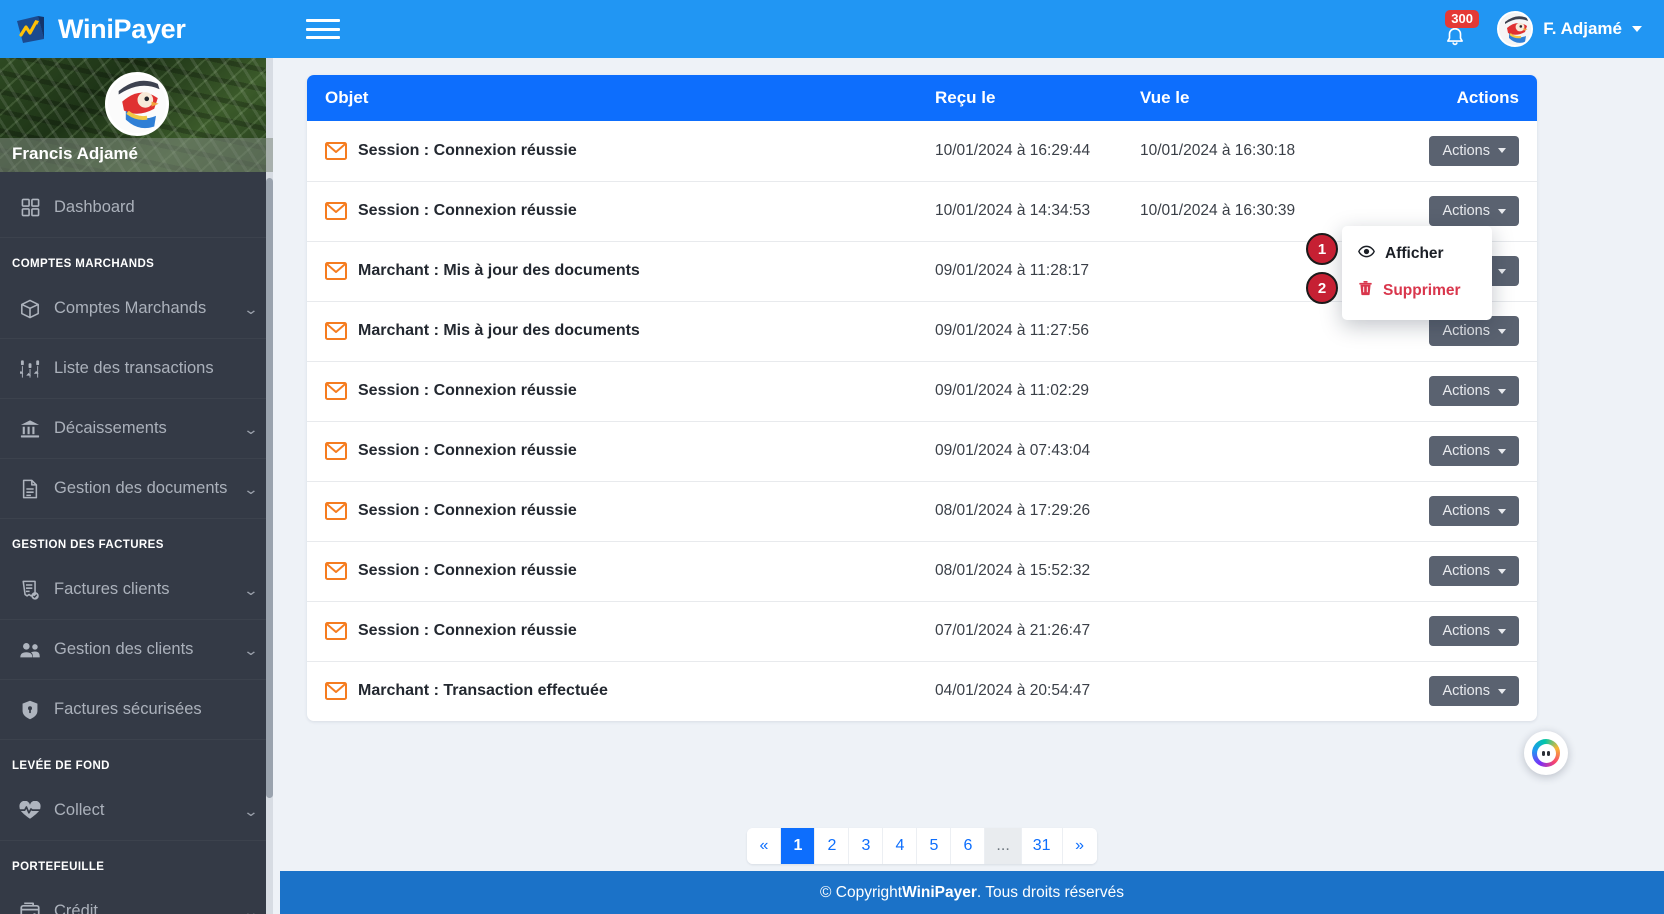 Image resolution: width=1664 pixels, height=914 pixels. Describe the element at coordinates (866, 846) in the screenshot. I see `pagination-page-3: 3` at that location.